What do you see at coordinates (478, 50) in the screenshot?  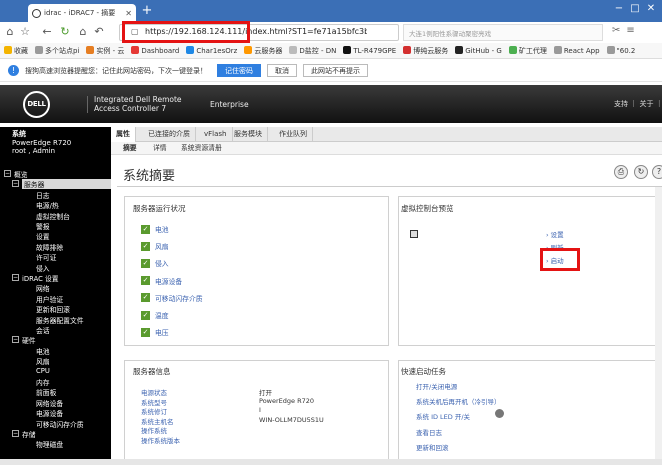 I see `bookmark-item: GitHub - G` at bounding box center [478, 50].